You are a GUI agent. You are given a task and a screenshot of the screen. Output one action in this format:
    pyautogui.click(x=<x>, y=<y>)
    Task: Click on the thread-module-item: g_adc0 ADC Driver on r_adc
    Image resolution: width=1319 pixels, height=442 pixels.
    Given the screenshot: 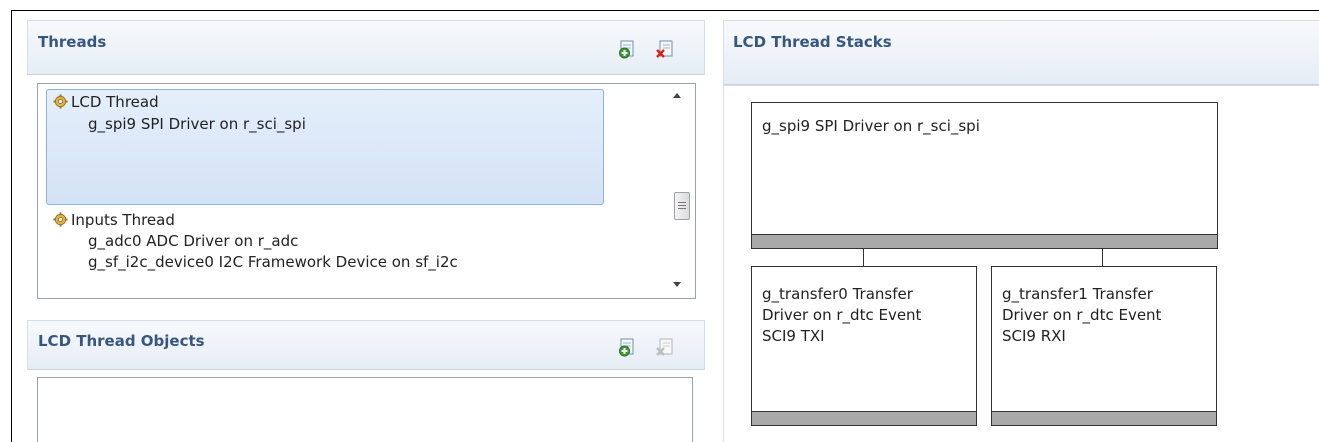 What is the action you would take?
    pyautogui.click(x=193, y=241)
    